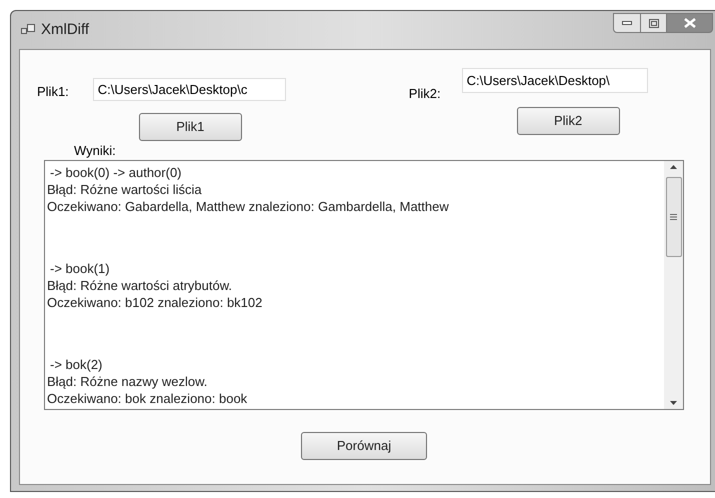 The image size is (715, 498). I want to click on scroll-thumb, so click(674, 217).